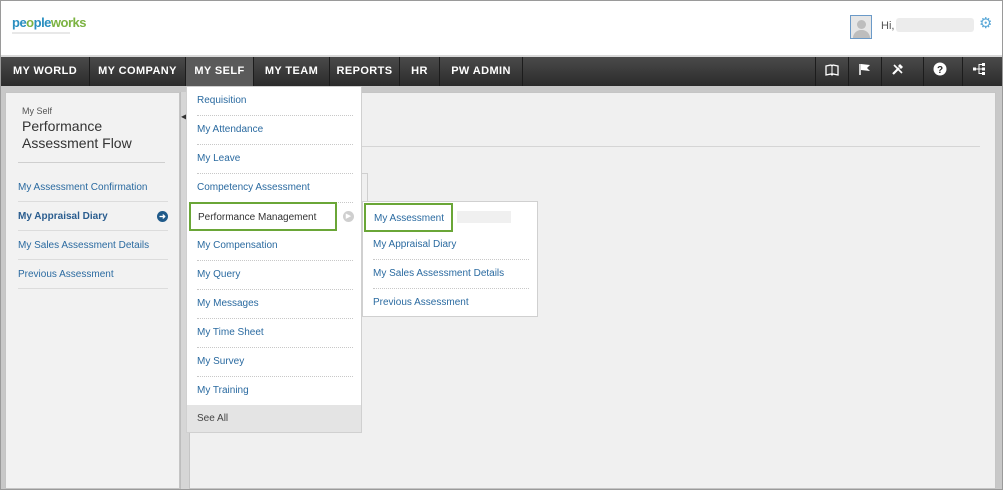 The width and height of the screenshot is (1003, 490). Describe the element at coordinates (83, 187) in the screenshot. I see `sidebar-item-label: My Assessment Confirmation` at that location.